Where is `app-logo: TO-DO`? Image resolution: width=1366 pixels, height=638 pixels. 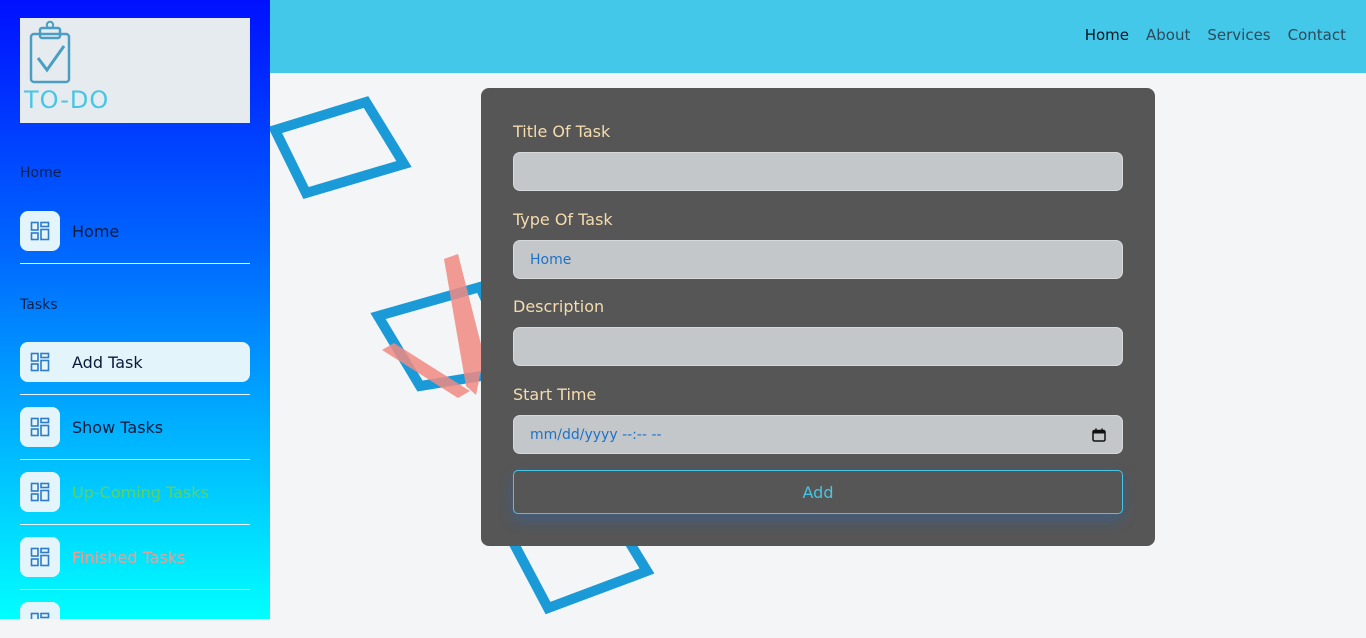
app-logo: TO-DO is located at coordinates (135, 70).